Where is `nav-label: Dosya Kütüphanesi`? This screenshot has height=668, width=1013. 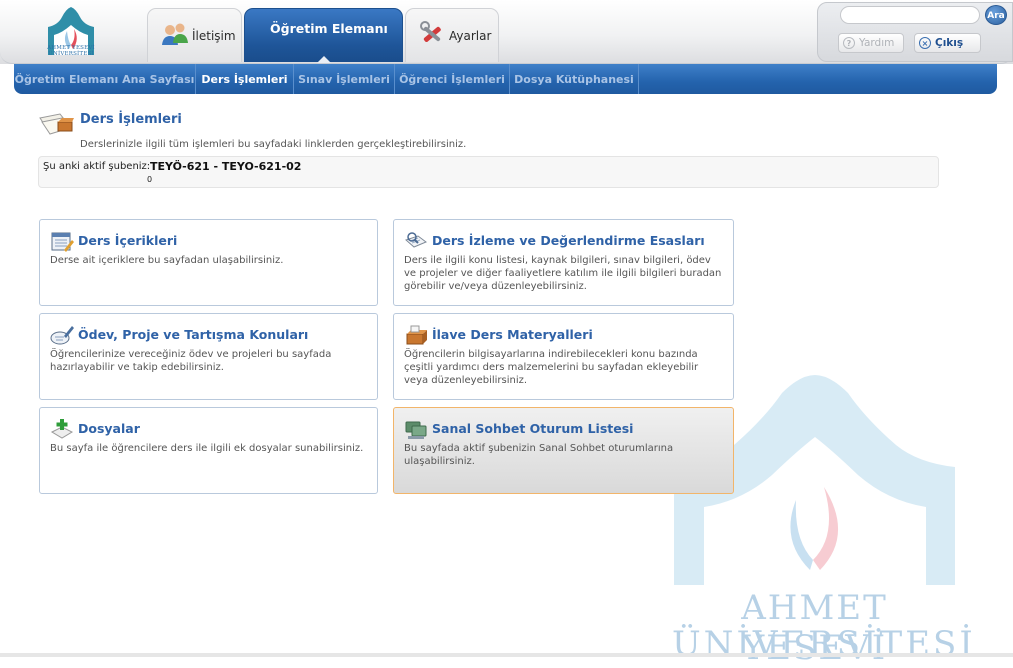
nav-label: Dosya Kütüphanesi is located at coordinates (574, 79).